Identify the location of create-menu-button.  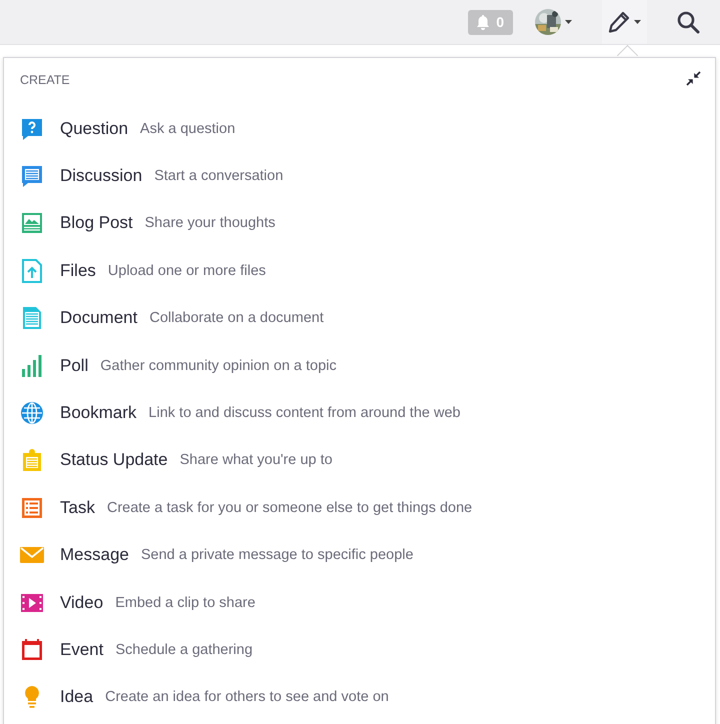
(624, 22).